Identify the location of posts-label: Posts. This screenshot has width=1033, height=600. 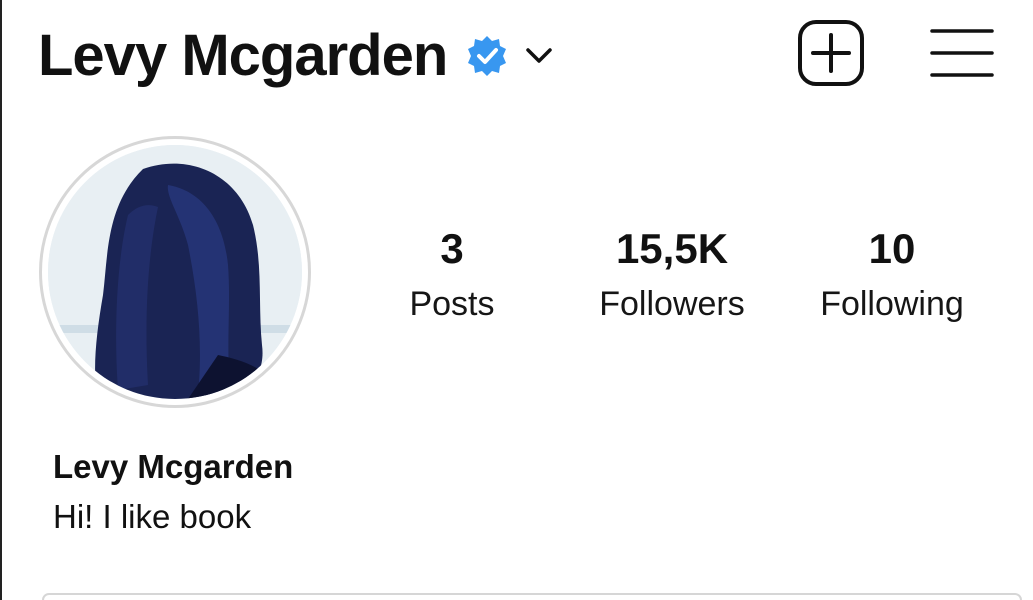
(452, 304).